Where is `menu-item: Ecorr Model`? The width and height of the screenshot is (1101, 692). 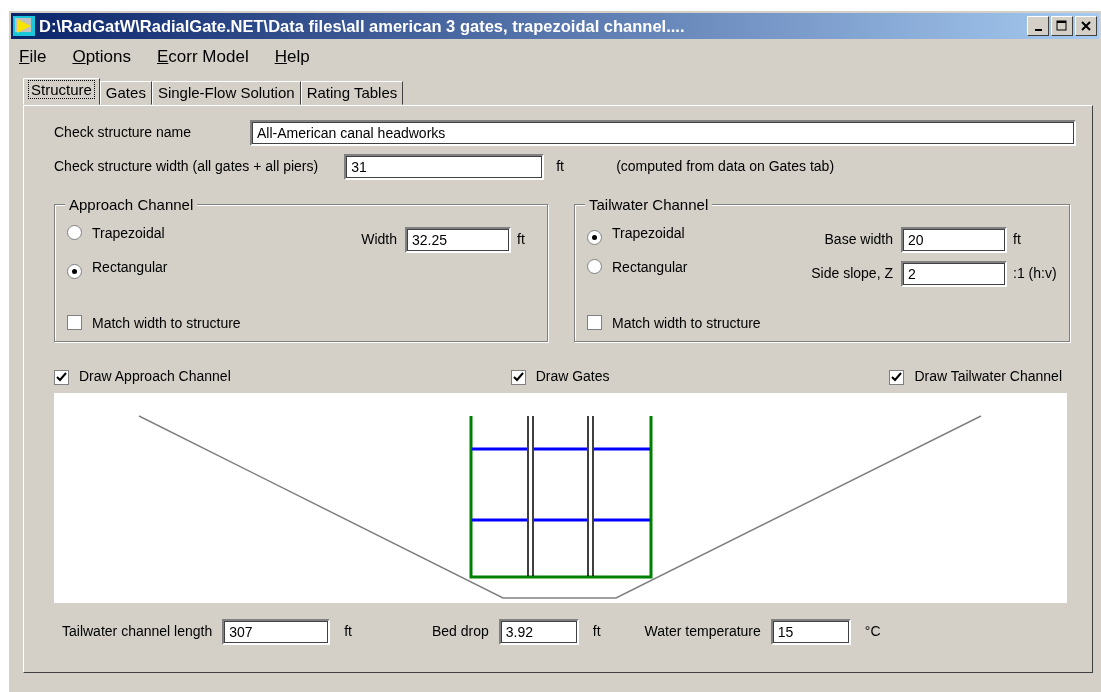 menu-item: Ecorr Model is located at coordinates (203, 57).